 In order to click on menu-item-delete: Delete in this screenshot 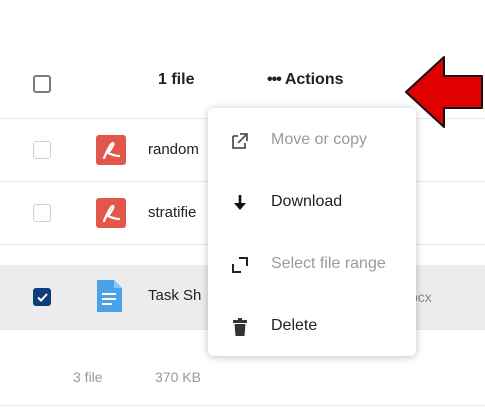, I will do `click(312, 327)`.